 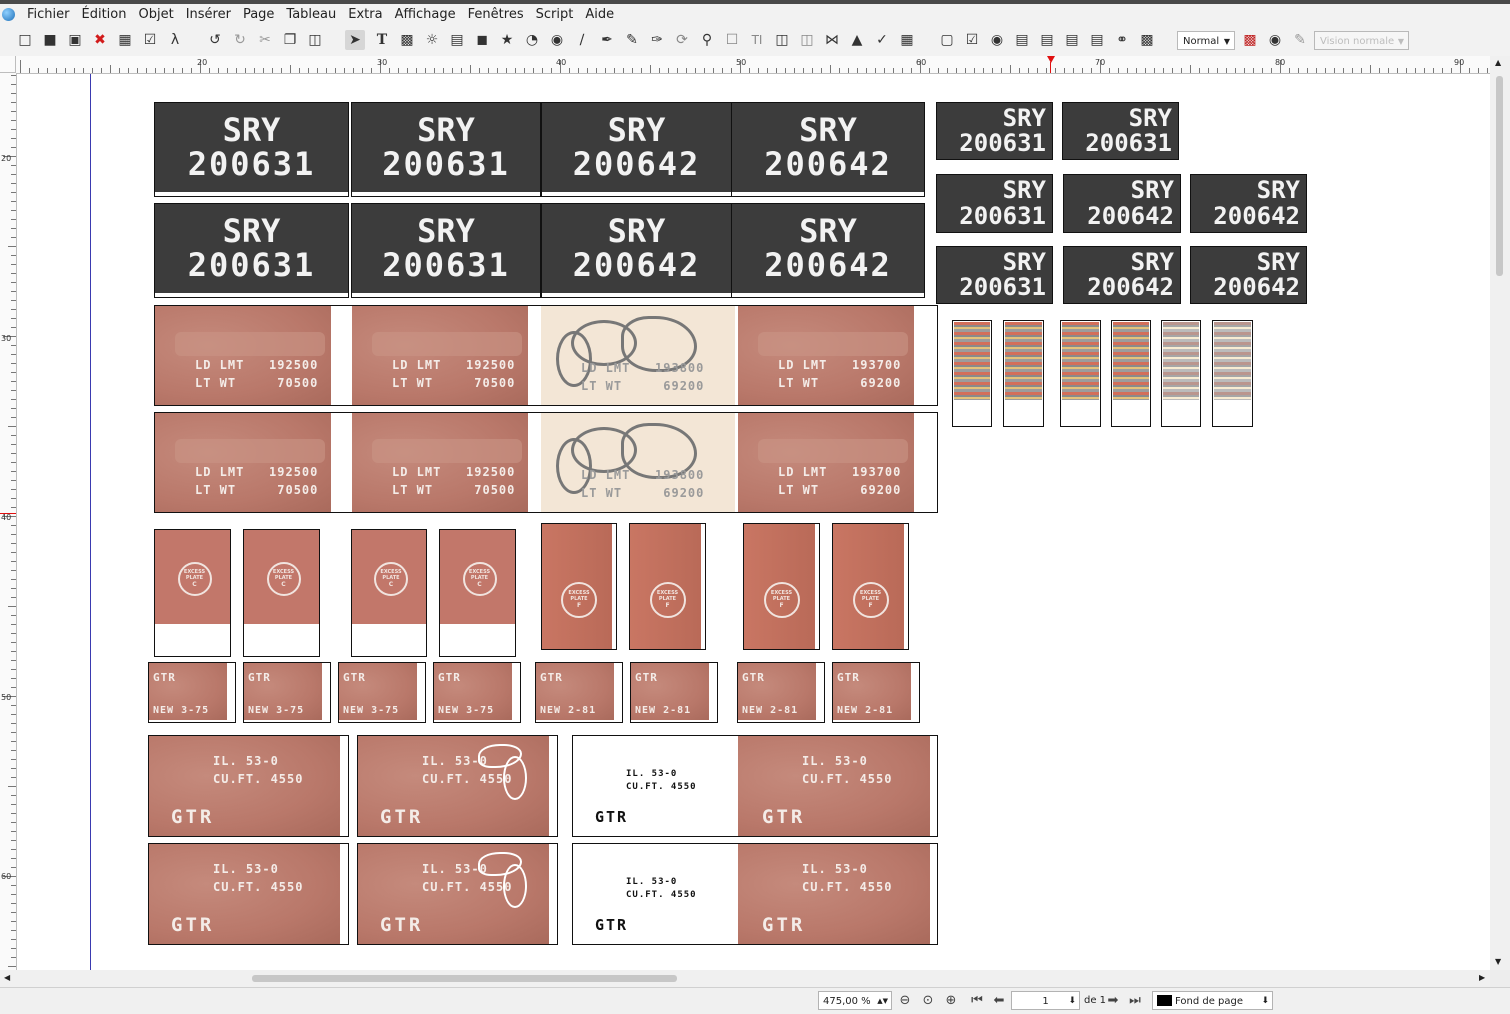 I want to click on visual-mode-select: Vision normale ▼, so click(x=1361, y=40).